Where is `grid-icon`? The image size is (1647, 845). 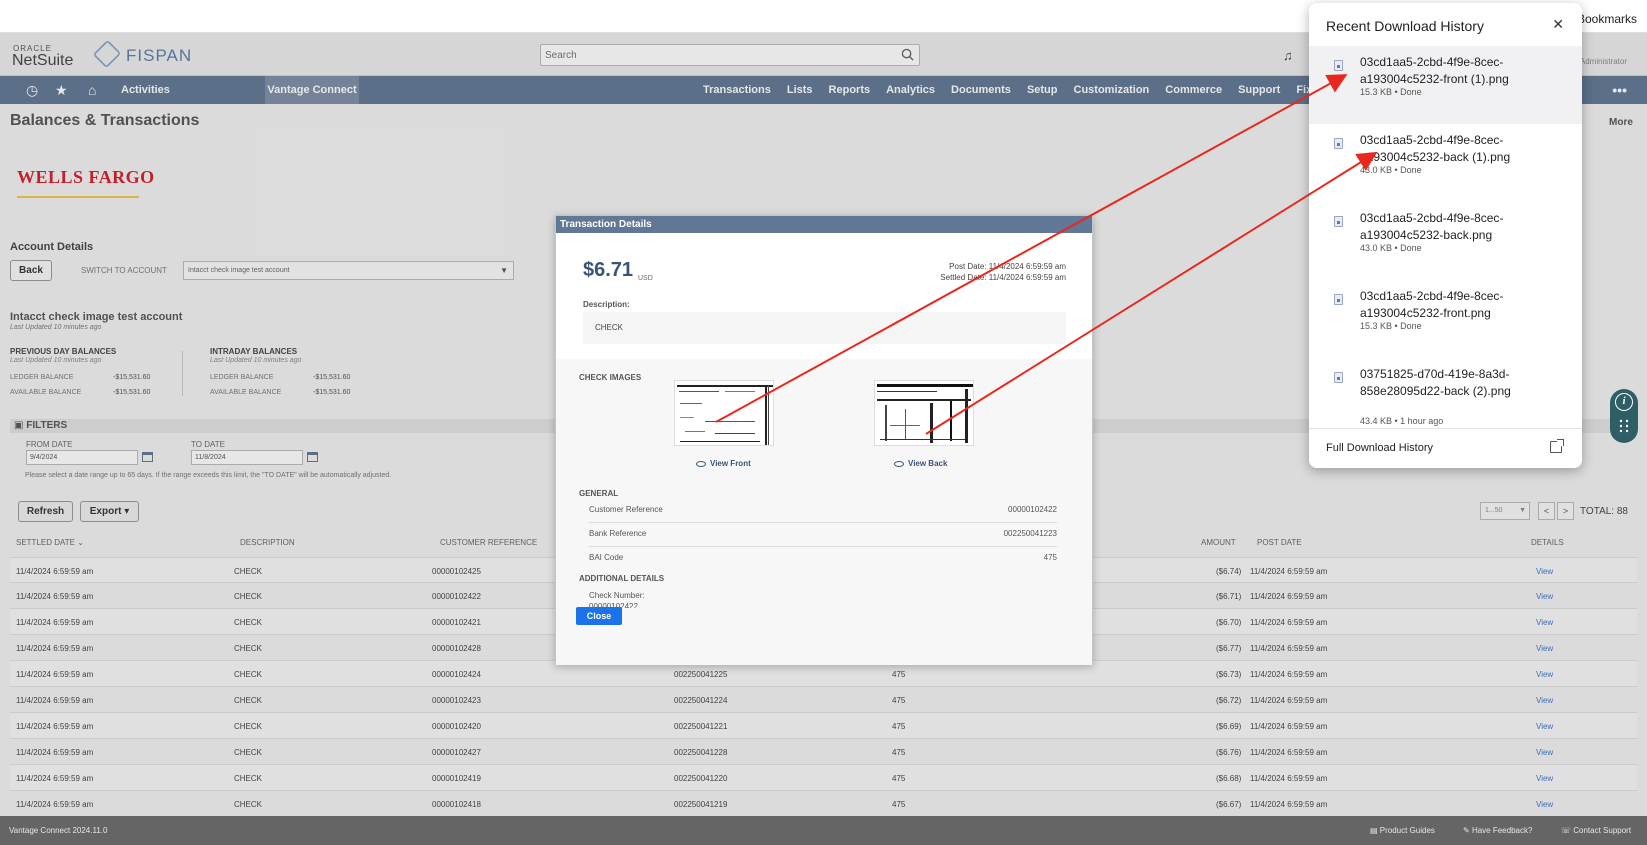 grid-icon is located at coordinates (1624, 426).